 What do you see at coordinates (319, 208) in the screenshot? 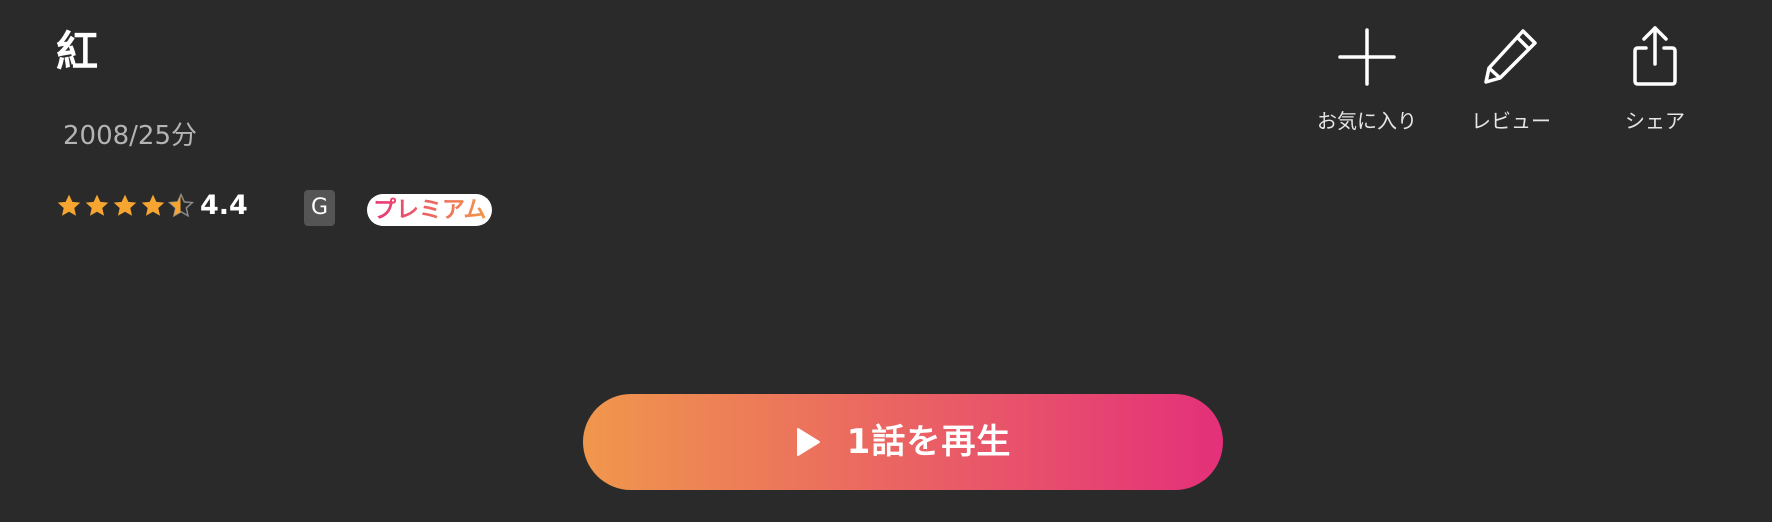
I see `age-rating-badge: G` at bounding box center [319, 208].